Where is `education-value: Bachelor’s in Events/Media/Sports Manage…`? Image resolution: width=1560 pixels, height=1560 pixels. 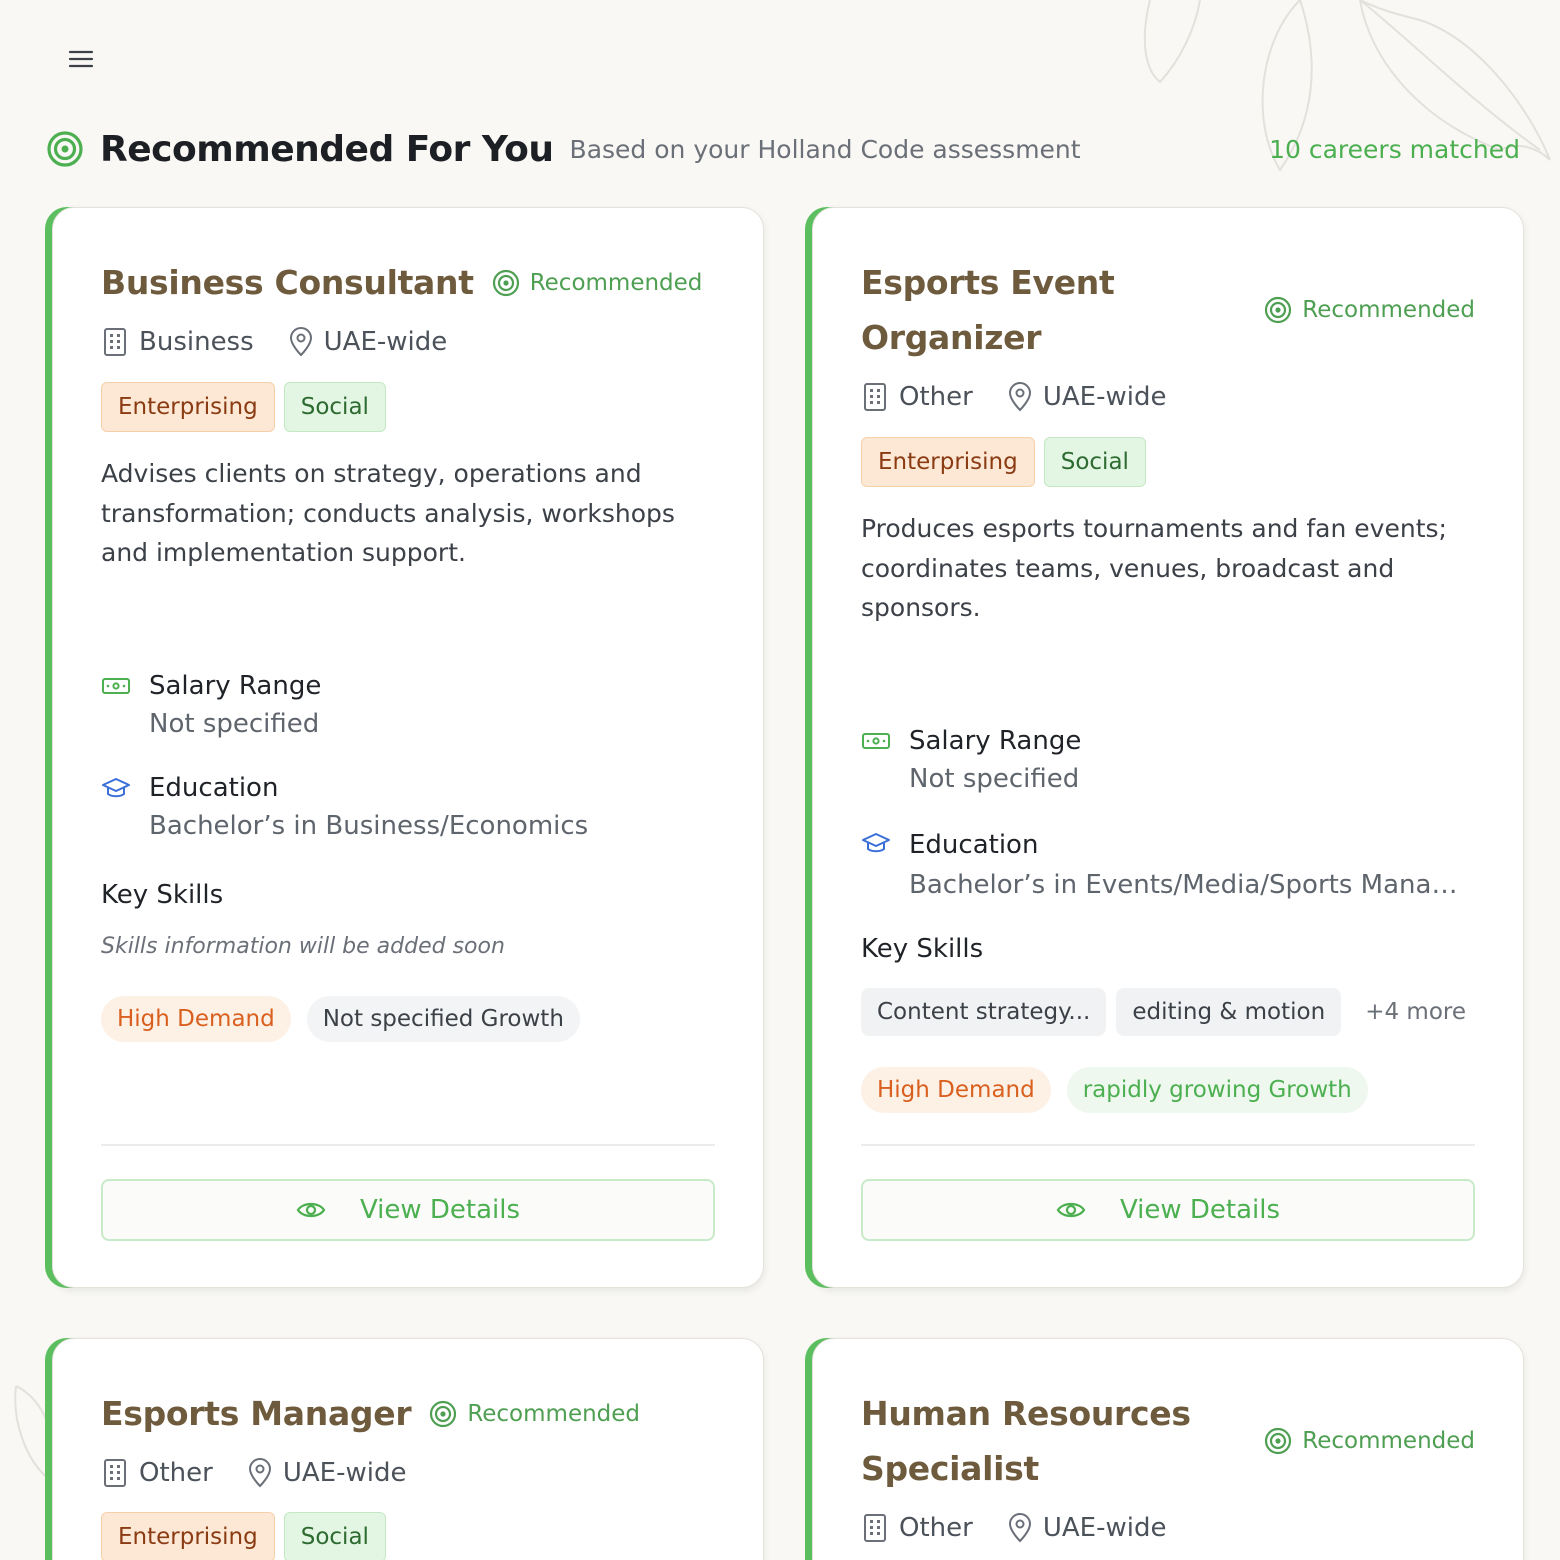
education-value: Bachelor’s in Events/Media/Sports Manage… is located at coordinates (1190, 885).